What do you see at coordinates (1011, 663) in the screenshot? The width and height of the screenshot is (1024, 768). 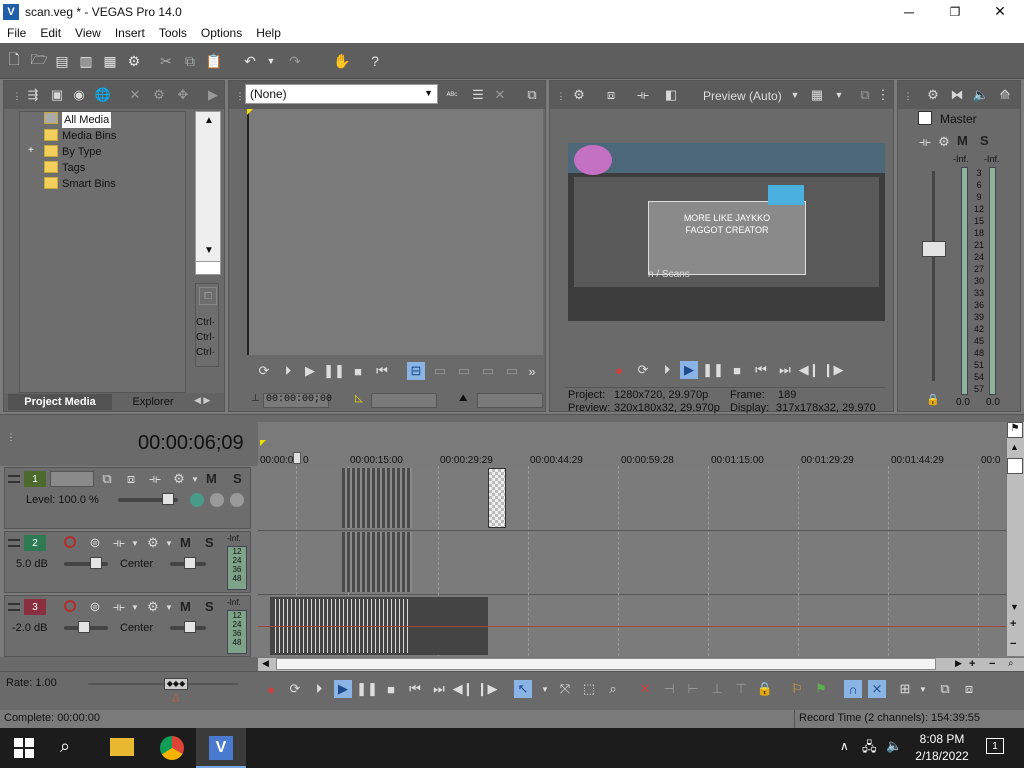 I see `zoom-magnifier-icon: ⌕` at bounding box center [1011, 663].